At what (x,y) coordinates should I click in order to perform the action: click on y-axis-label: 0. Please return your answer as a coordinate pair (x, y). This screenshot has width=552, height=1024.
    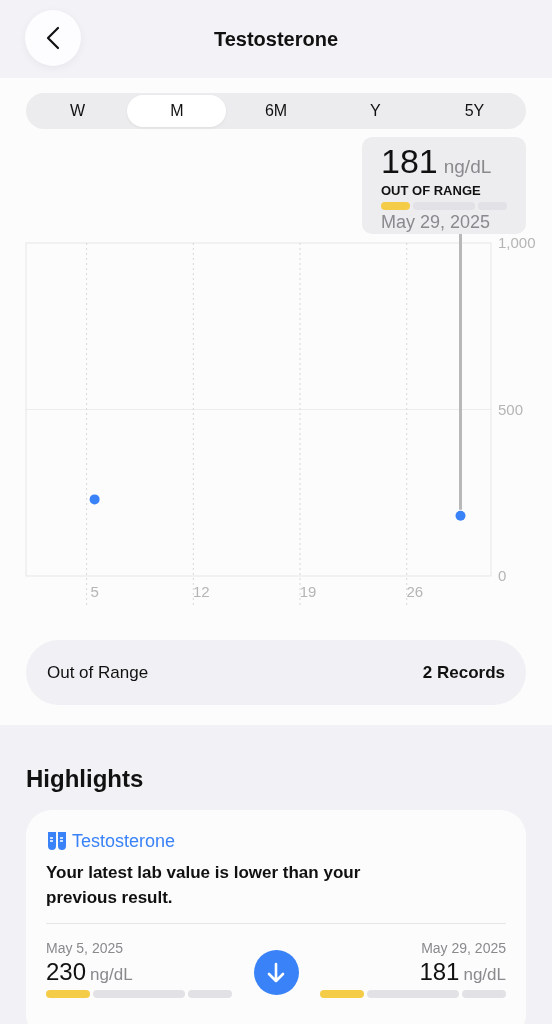
    Looking at the image, I should click on (502, 575).